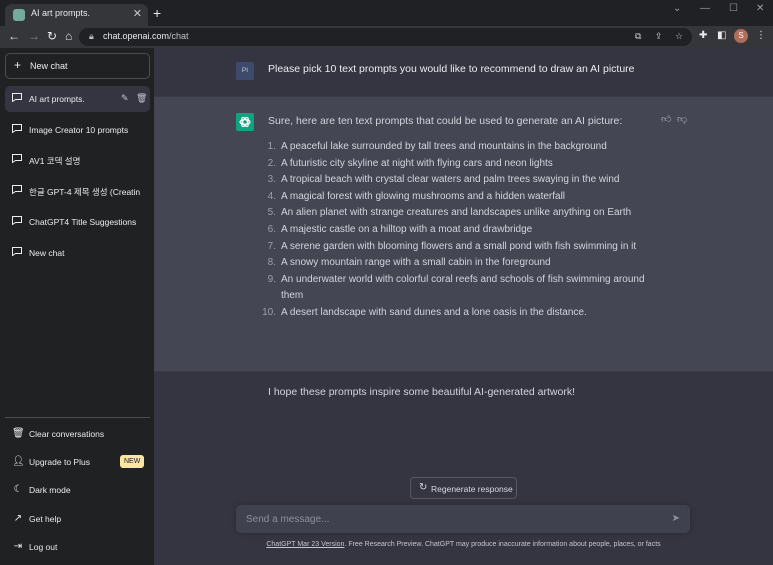 Image resolution: width=773 pixels, height=565 pixels. I want to click on address-bar: 🔒︎ chat.openai.com/chat ⧉ ⇪ ☆, so click(385, 37).